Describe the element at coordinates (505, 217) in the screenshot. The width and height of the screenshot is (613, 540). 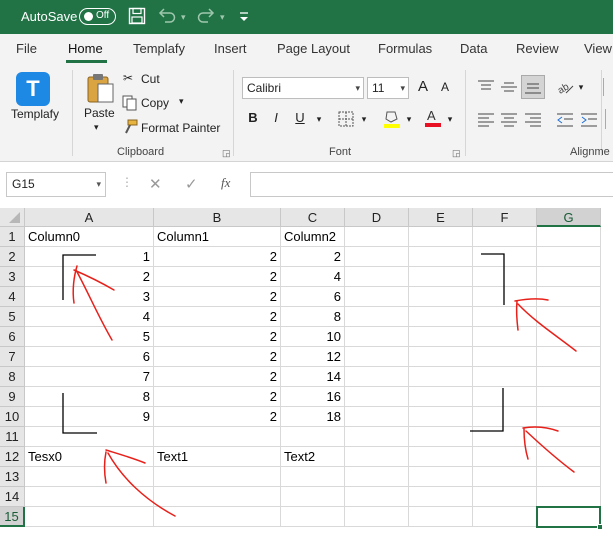
I see `column-header-f: F` at that location.